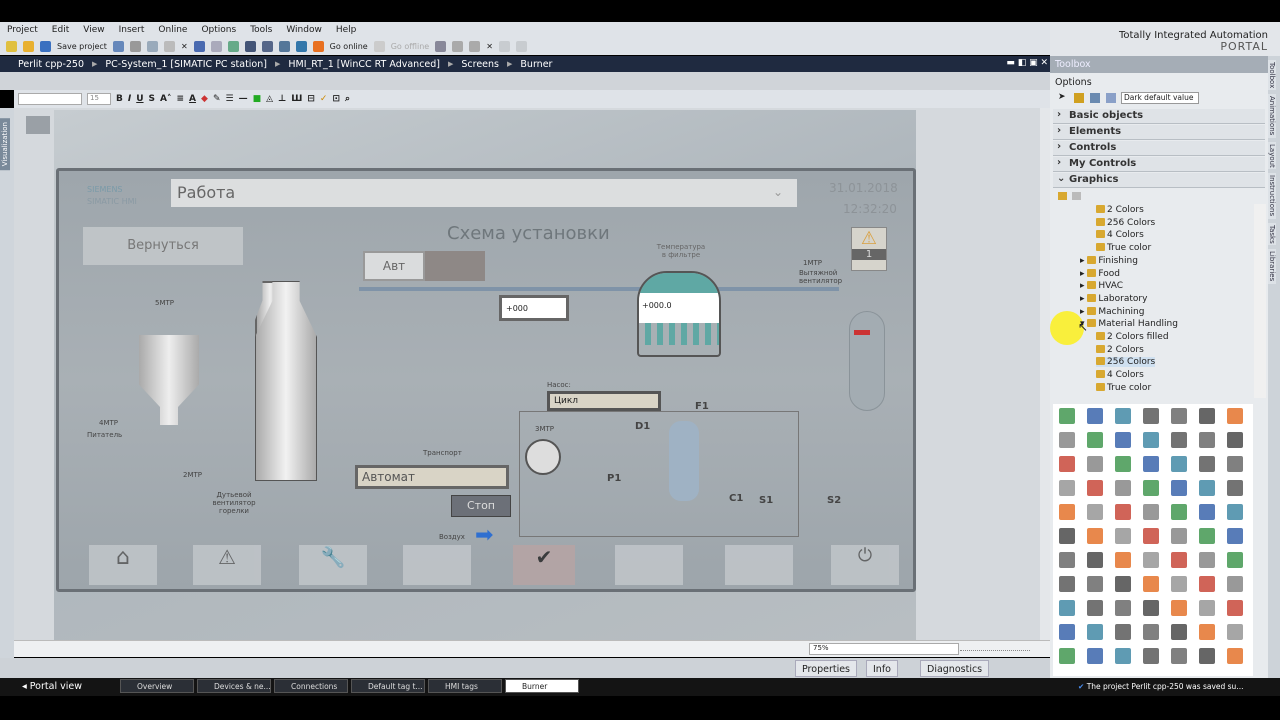 Image resolution: width=1280 pixels, height=720 pixels. Describe the element at coordinates (1101, 286) in the screenshot. I see `tree-item: ▸ HVAC` at that location.